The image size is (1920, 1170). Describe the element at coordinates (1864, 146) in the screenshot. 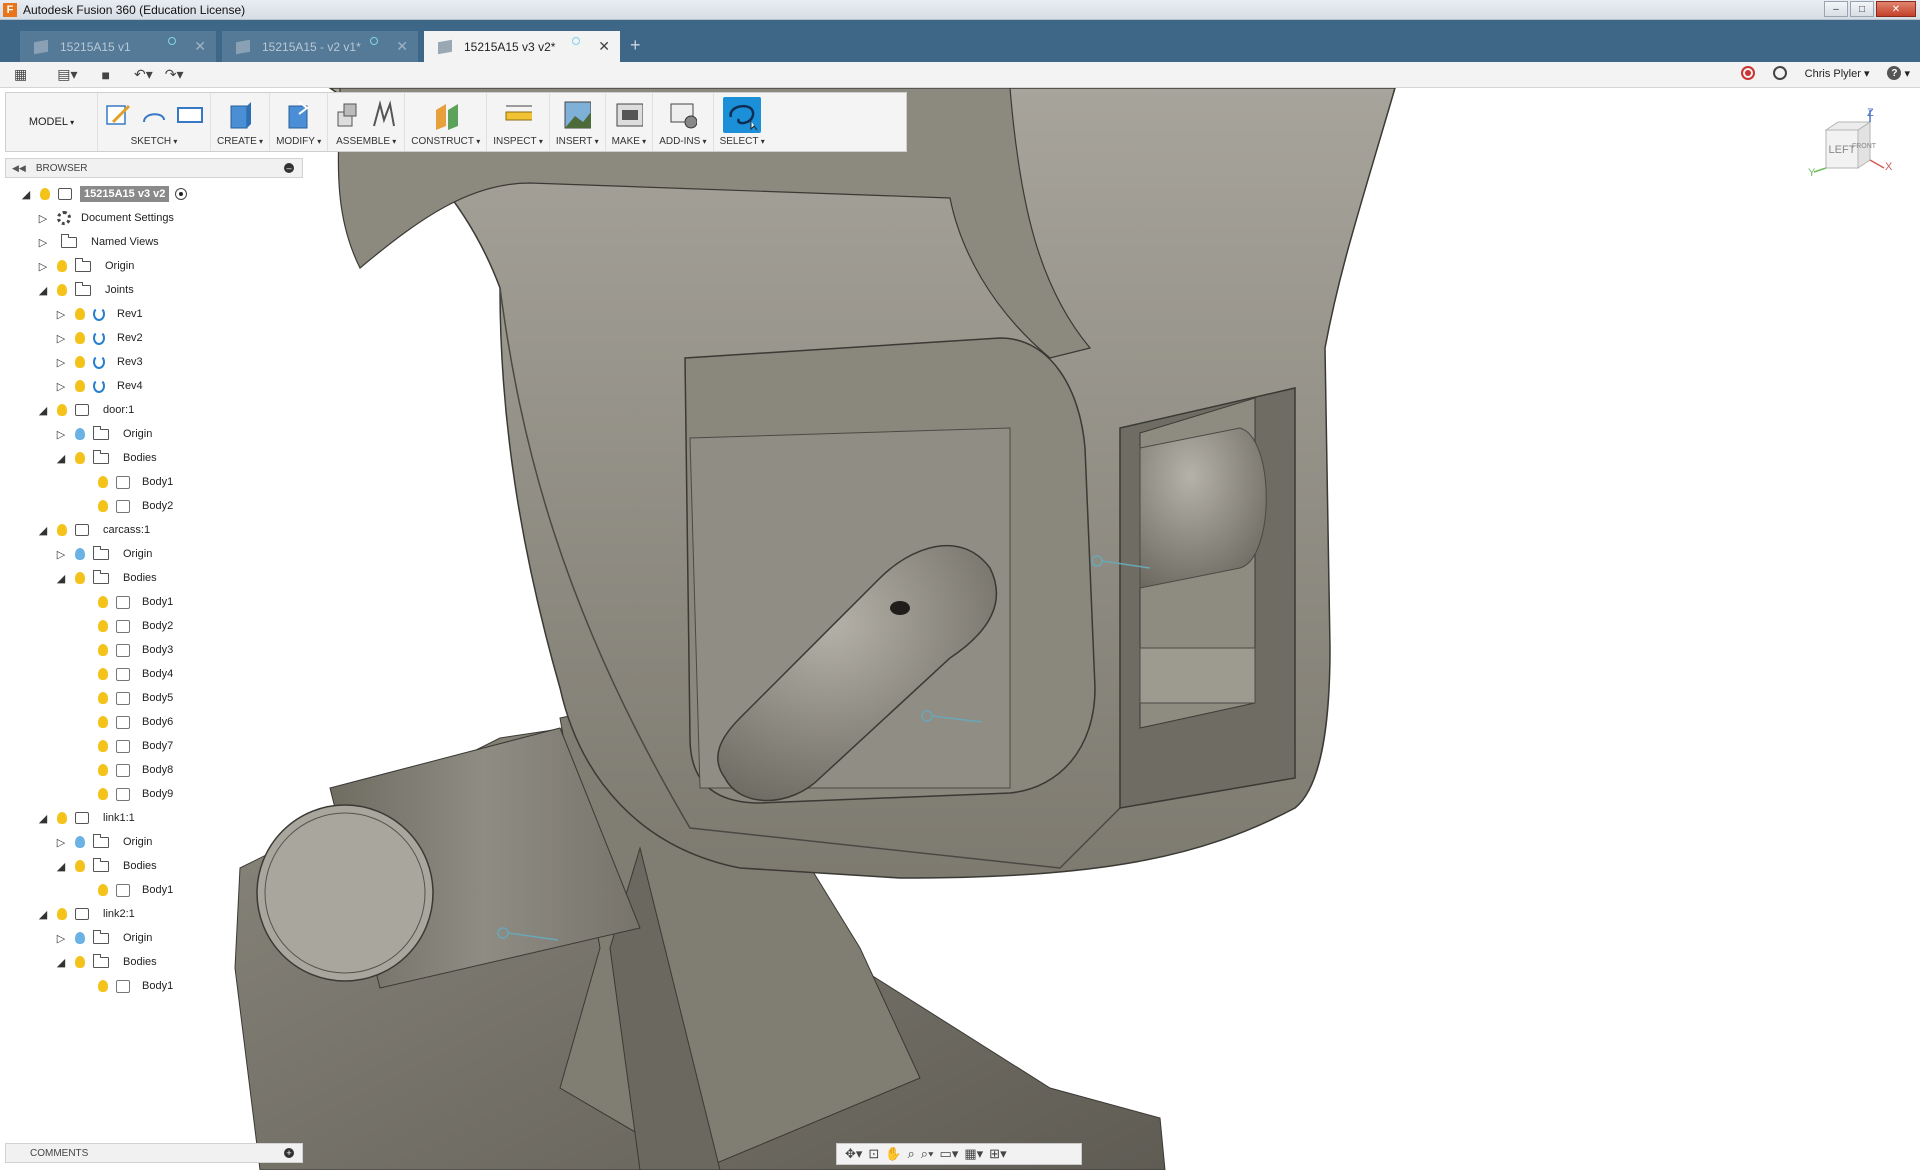

I see `cube-face-front: FRONT` at that location.